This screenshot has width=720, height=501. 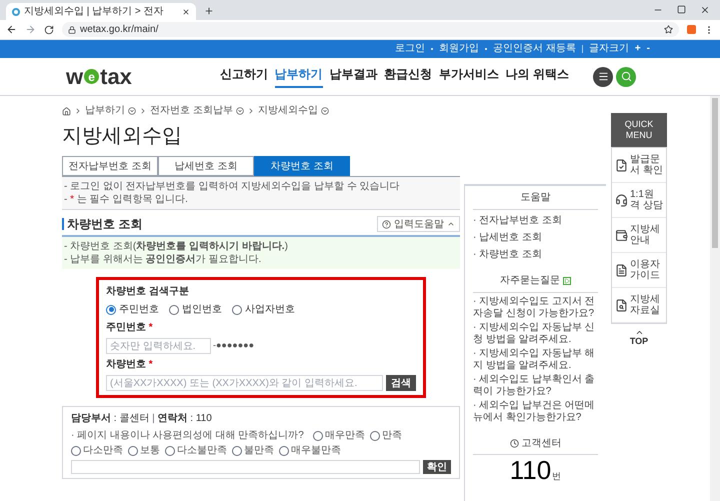 I want to click on faq-link: · 지방세외수입 자동납부 신청 방법을 알려주세요., so click(x=535, y=334).